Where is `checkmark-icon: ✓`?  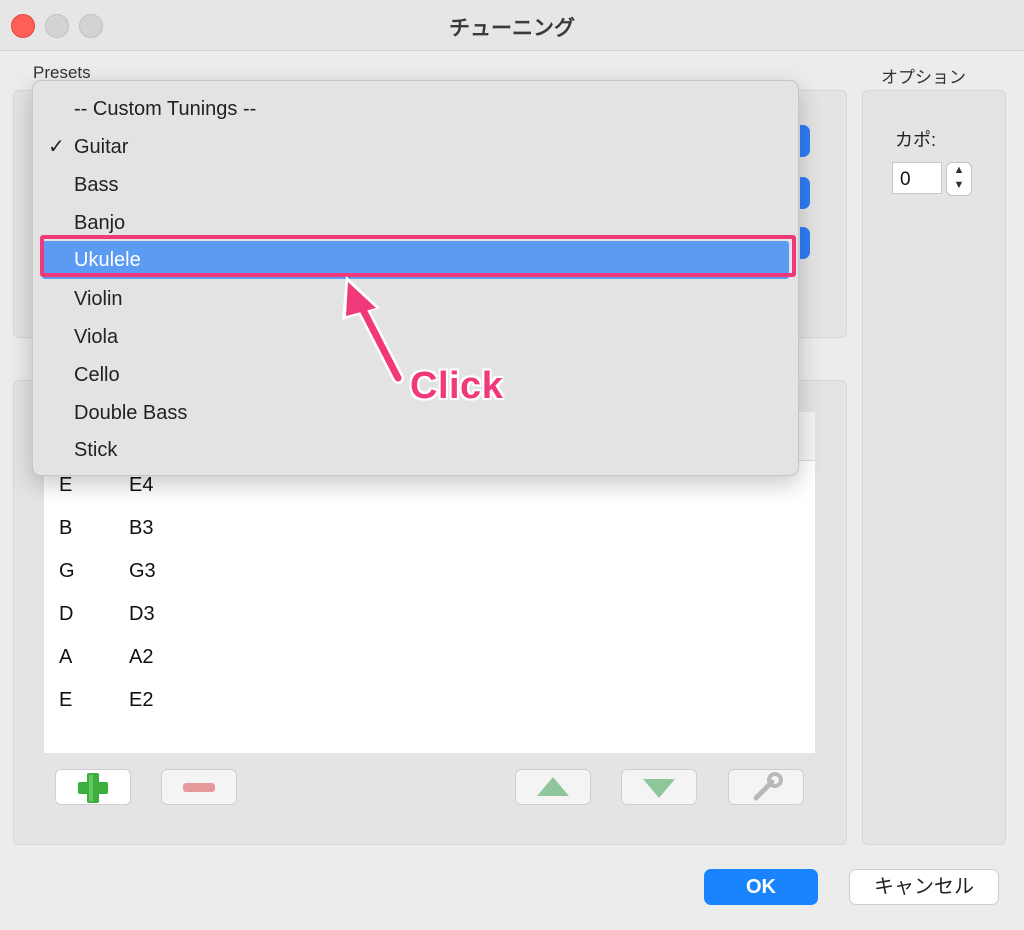 checkmark-icon: ✓ is located at coordinates (56, 147).